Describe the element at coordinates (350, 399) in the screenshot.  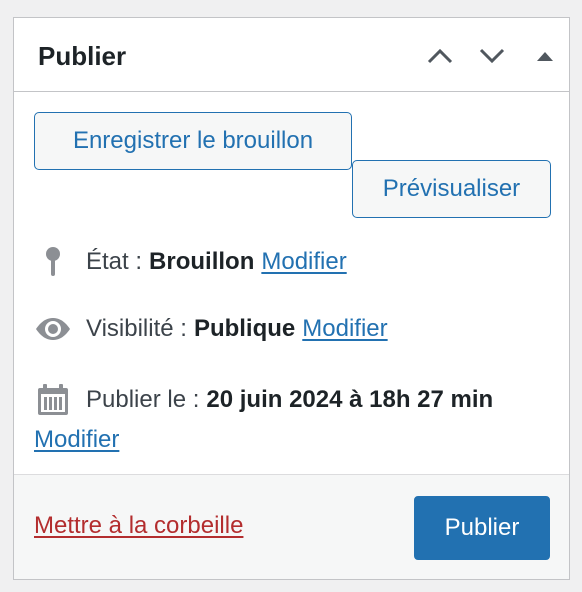
I see `publish-date-value: 20 juin 2024 à 18h 27 min` at that location.